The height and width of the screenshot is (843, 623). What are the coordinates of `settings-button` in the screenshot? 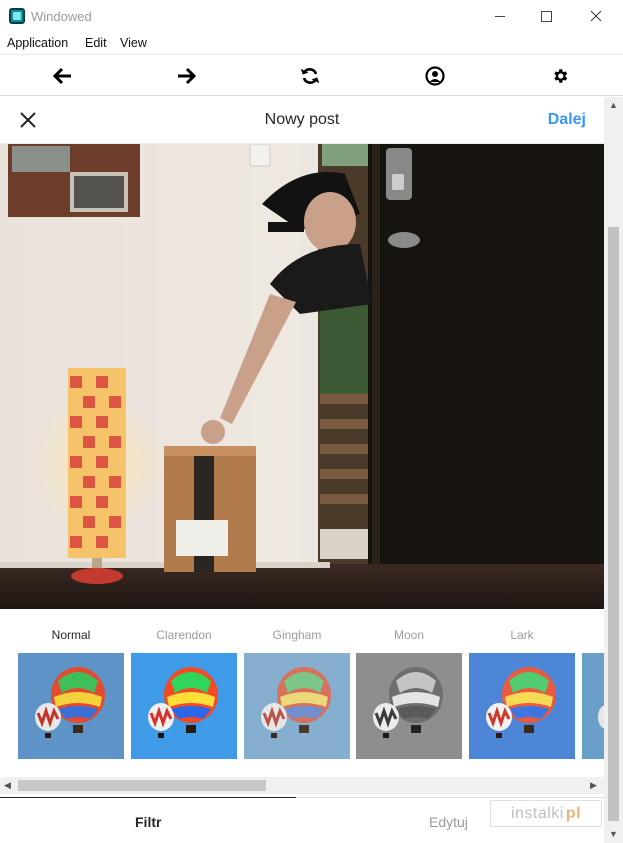 It's located at (560, 76).